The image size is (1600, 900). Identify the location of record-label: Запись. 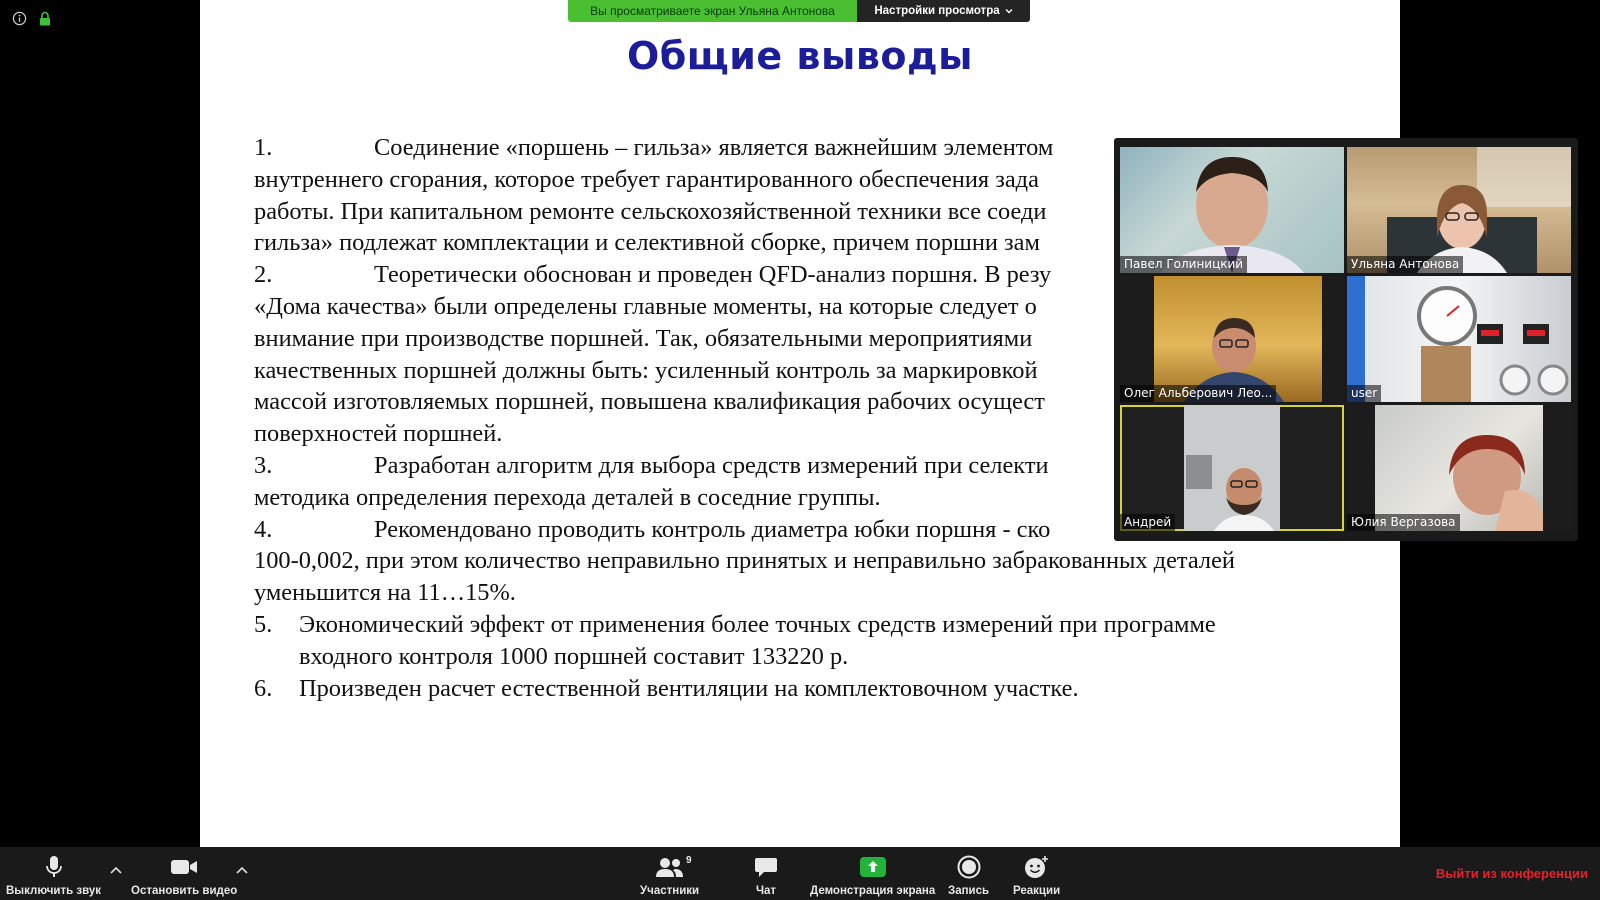
(969, 891).